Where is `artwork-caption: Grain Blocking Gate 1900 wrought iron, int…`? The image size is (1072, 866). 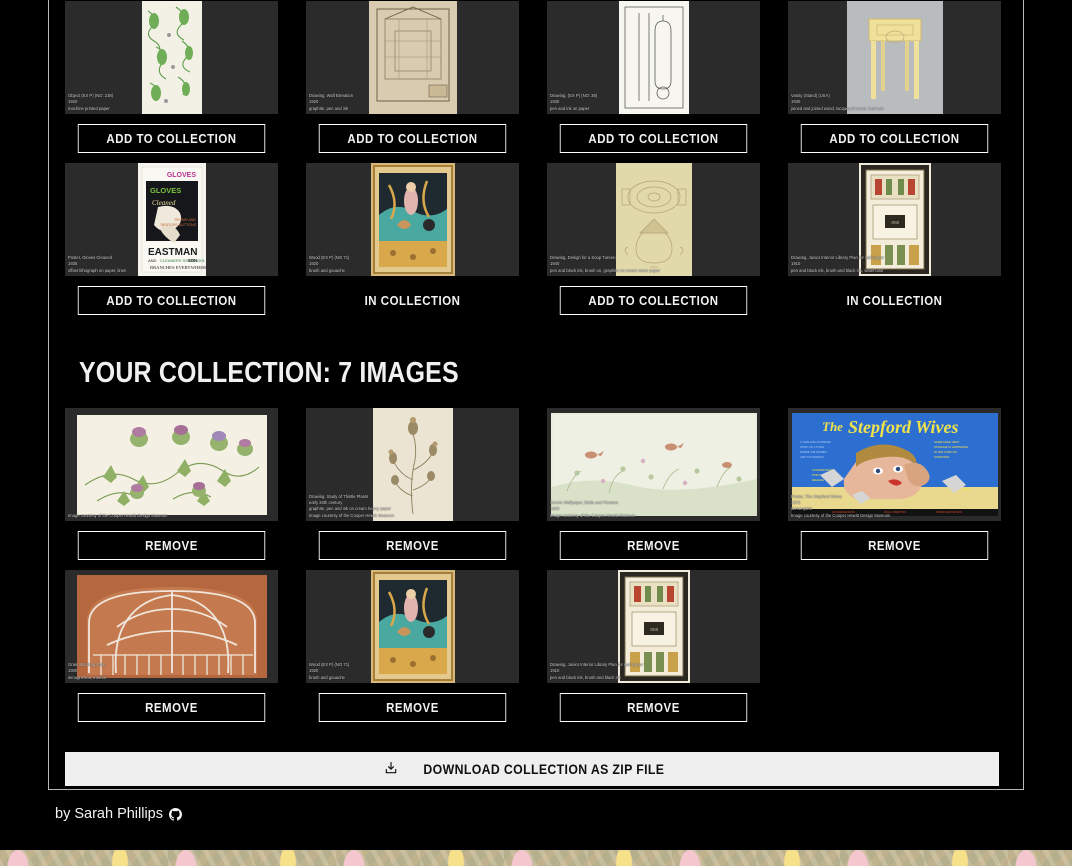
artwork-caption: Grain Blocking Gate 1900 wrought iron, int… is located at coordinates (87, 671).